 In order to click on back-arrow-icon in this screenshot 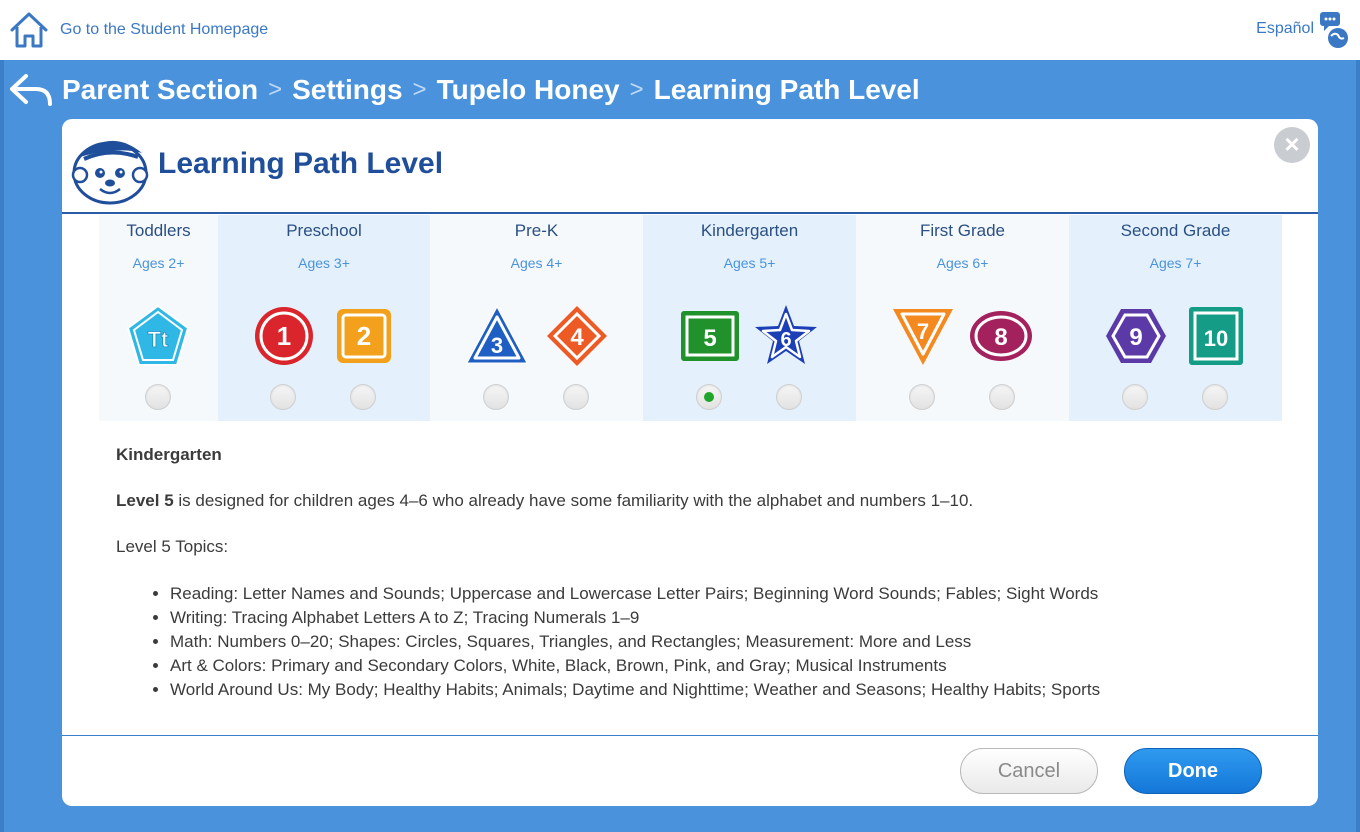, I will do `click(31, 90)`.